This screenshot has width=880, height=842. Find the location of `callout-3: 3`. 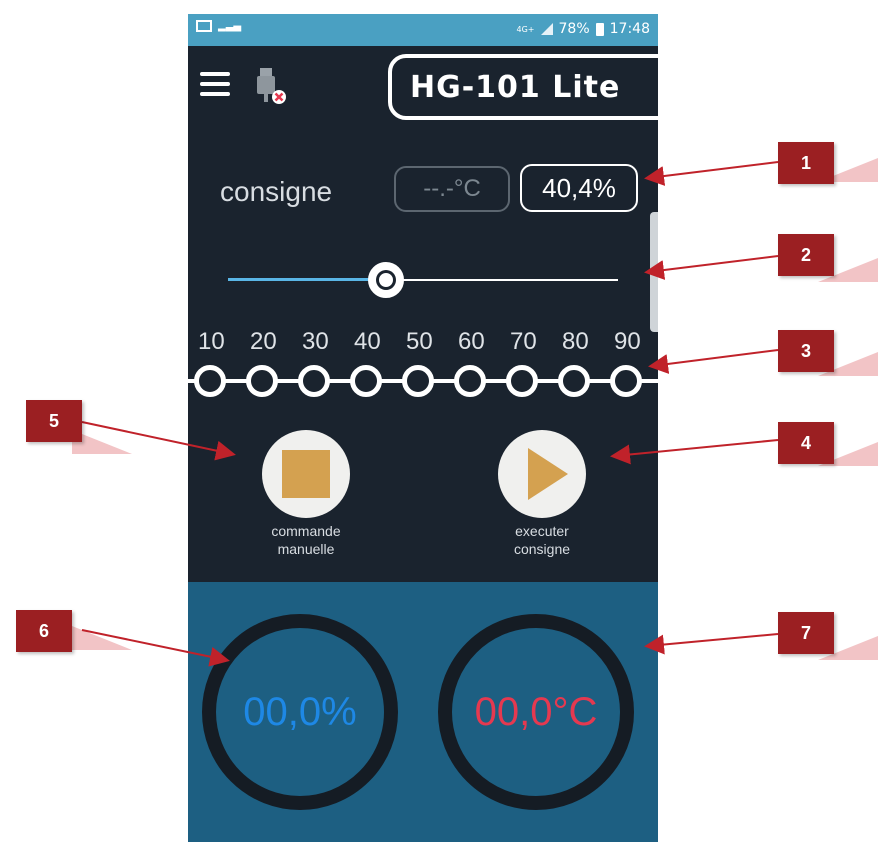

callout-3: 3 is located at coordinates (806, 351).